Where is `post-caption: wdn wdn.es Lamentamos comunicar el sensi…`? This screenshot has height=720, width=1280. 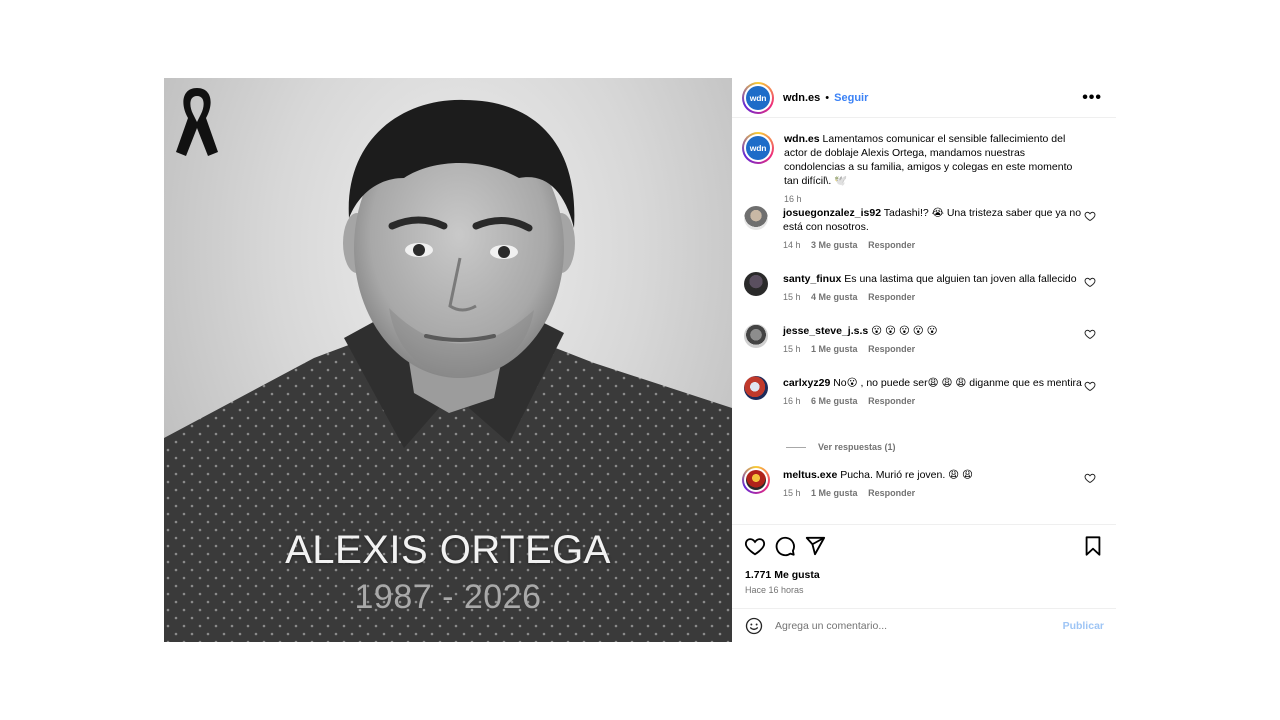 post-caption: wdn wdn.es Lamentamos comunicar el sensi… is located at coordinates (913, 169).